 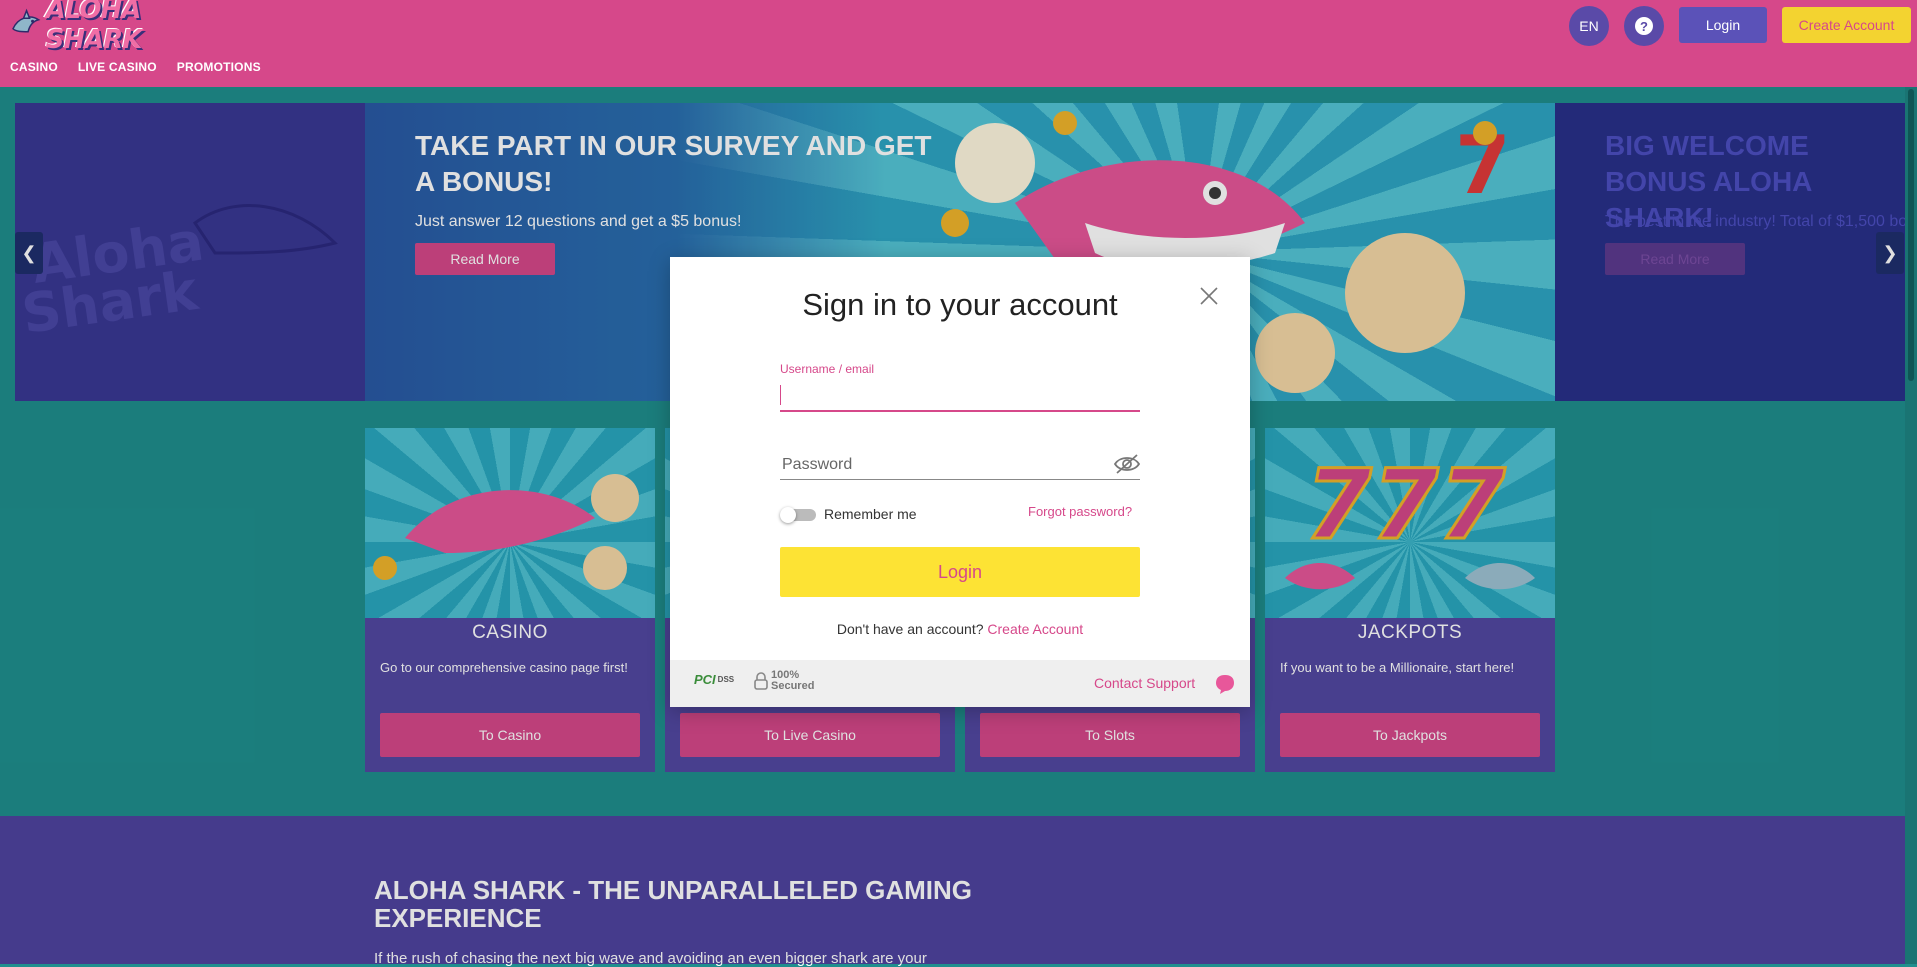 What do you see at coordinates (960, 683) in the screenshot?
I see `modal-footer: PCI DSS 100% Secured Contact Support` at bounding box center [960, 683].